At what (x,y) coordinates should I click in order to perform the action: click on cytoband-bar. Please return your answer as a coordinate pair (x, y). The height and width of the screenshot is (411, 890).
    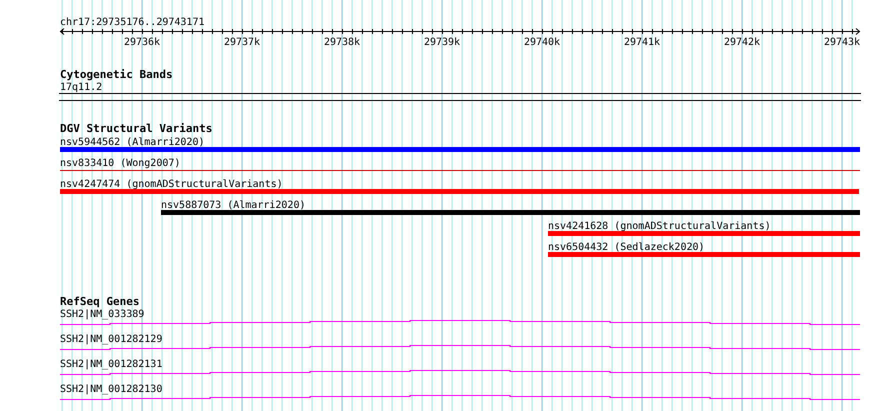
    Looking at the image, I should click on (460, 97).